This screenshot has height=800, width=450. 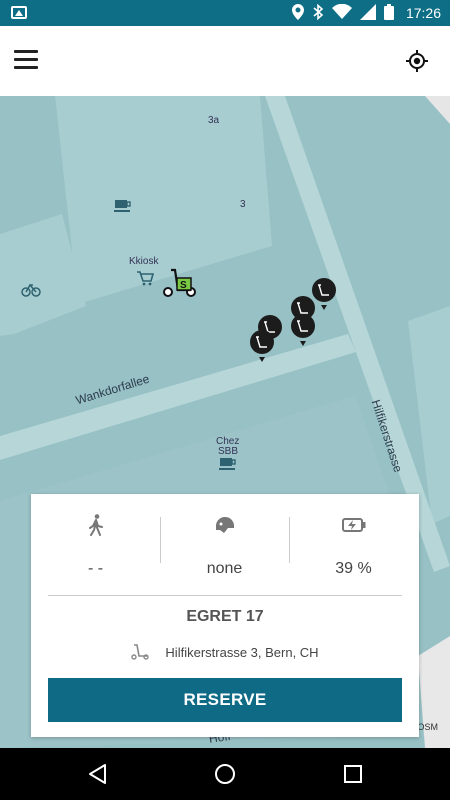 I want to click on system-icons, so click(x=343, y=12).